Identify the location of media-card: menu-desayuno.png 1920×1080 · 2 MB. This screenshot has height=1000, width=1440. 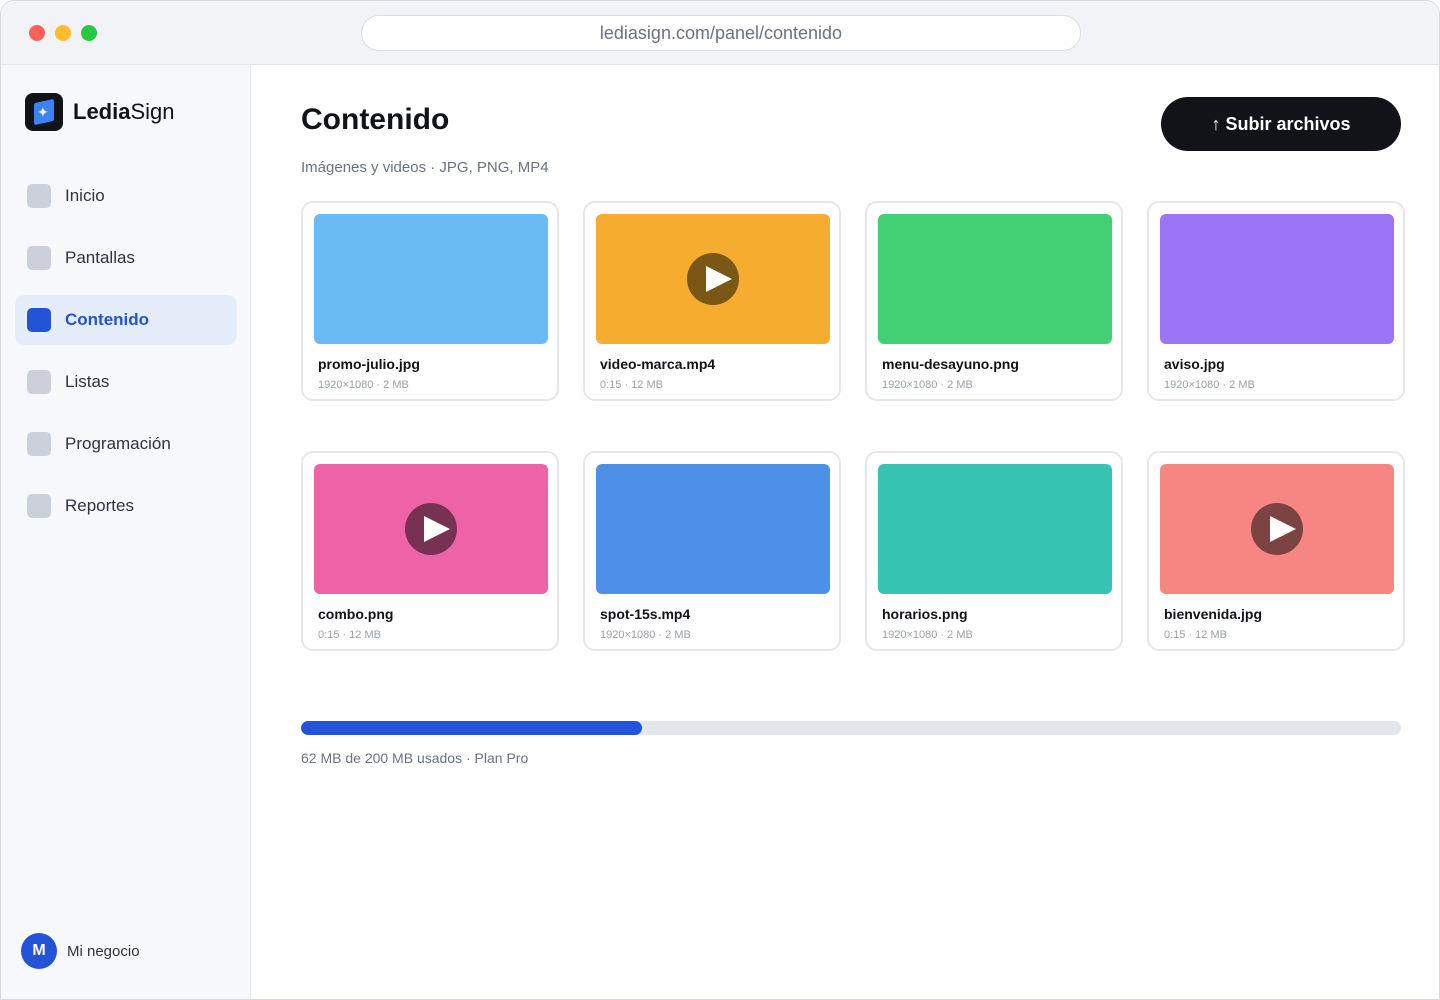
(994, 301).